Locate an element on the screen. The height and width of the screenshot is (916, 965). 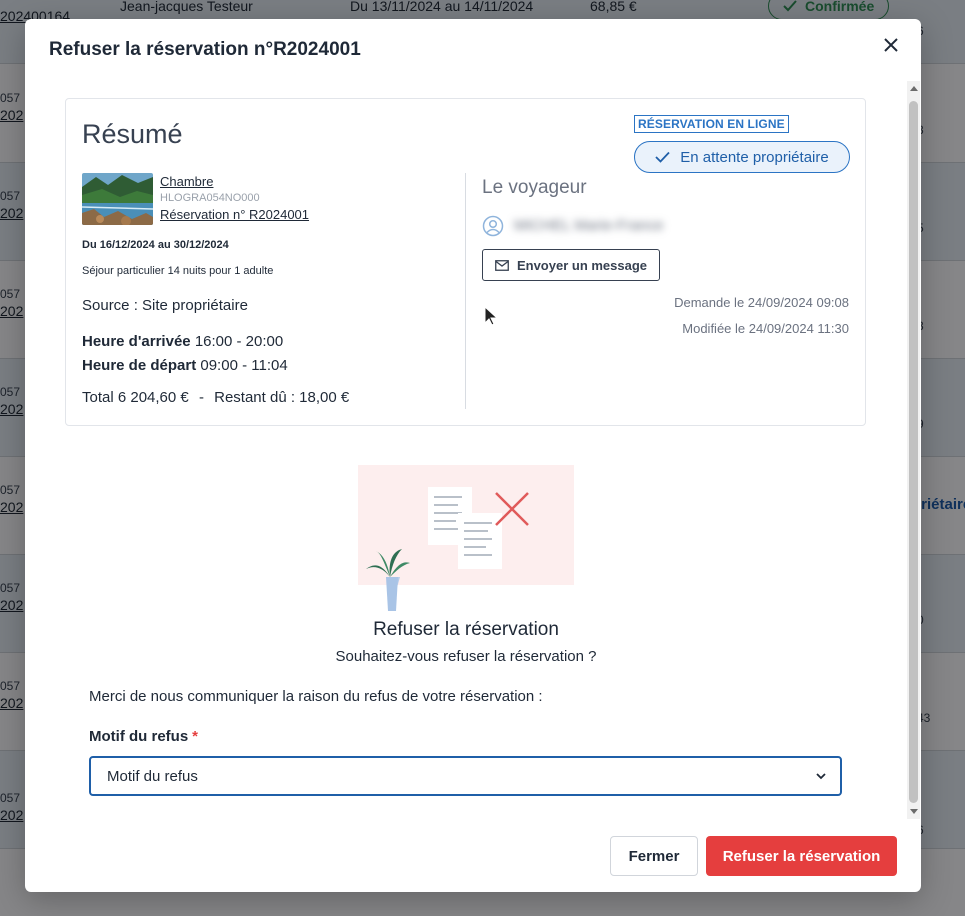
scrollbar-thumb is located at coordinates (913, 452).